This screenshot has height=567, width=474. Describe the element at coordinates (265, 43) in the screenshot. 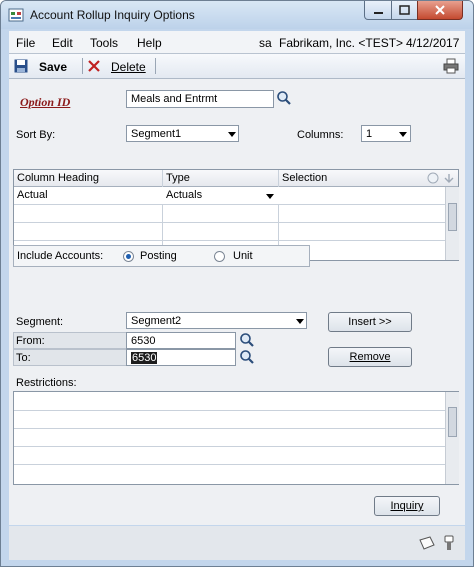

I see `user-id: sa` at that location.